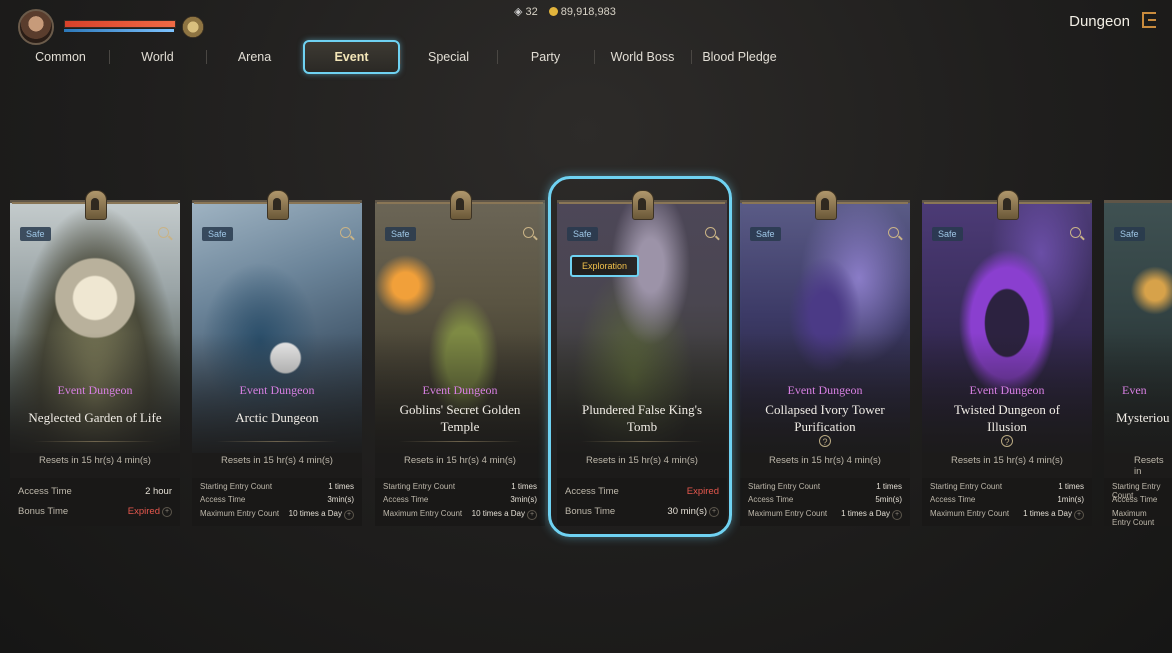 The image size is (1172, 653). Describe the element at coordinates (702, 491) in the screenshot. I see `access-time-value: Expired` at that location.